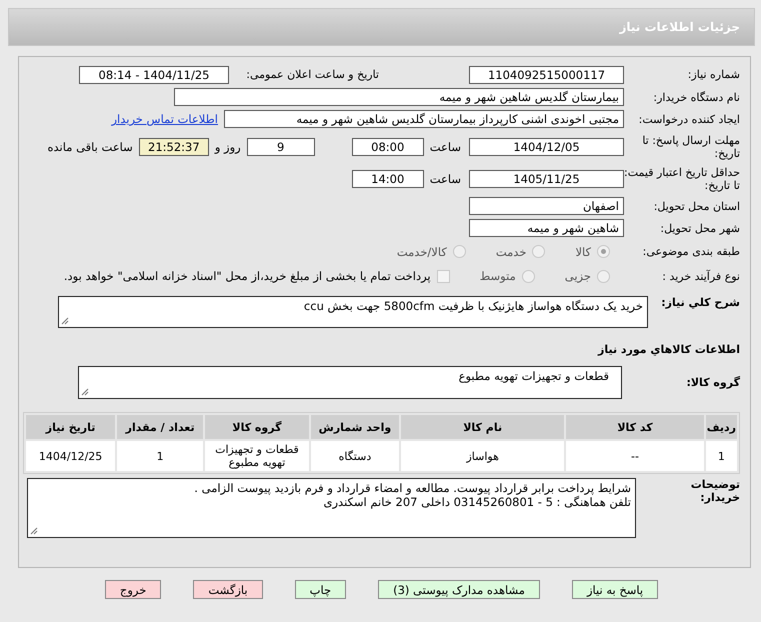  Describe the element at coordinates (350, 382) in the screenshot. I see `goods-group-field: قطعات و تجهیزات تهویه مطبوع` at that location.